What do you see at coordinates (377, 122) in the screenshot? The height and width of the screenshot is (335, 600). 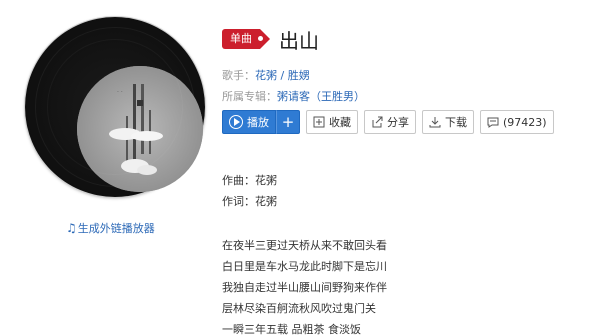 I see `share-icon` at bounding box center [377, 122].